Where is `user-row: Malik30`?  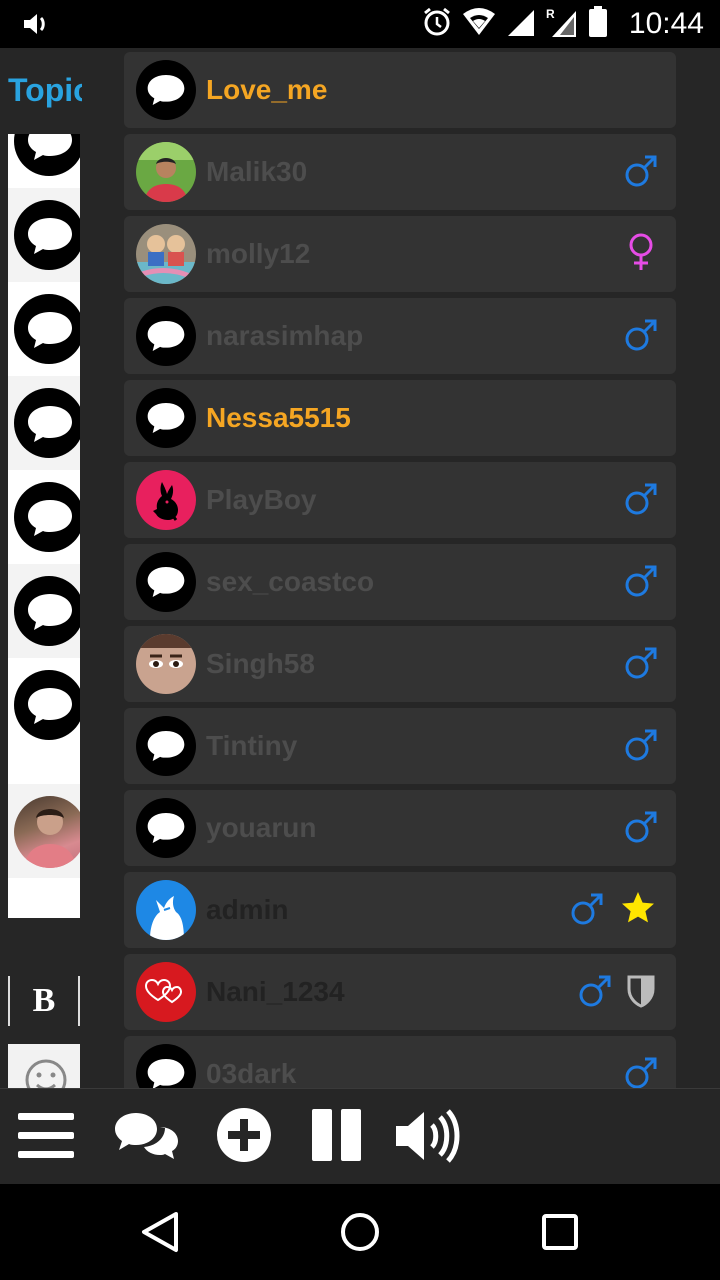
user-row: Malik30 is located at coordinates (400, 172).